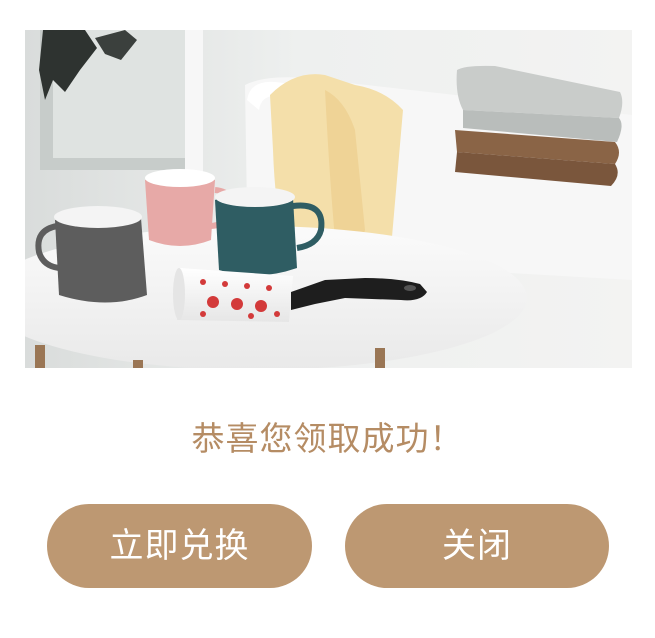 The height and width of the screenshot is (638, 655). What do you see at coordinates (477, 546) in the screenshot?
I see `close-button: 关闭` at bounding box center [477, 546].